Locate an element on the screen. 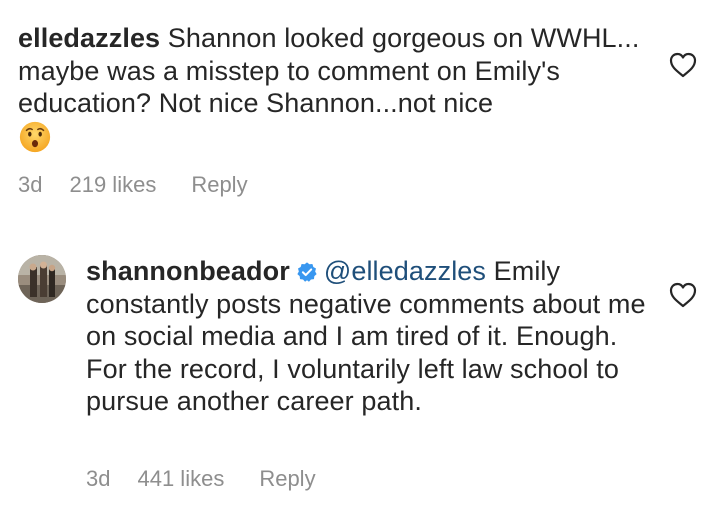  avatar-image is located at coordinates (42, 279).